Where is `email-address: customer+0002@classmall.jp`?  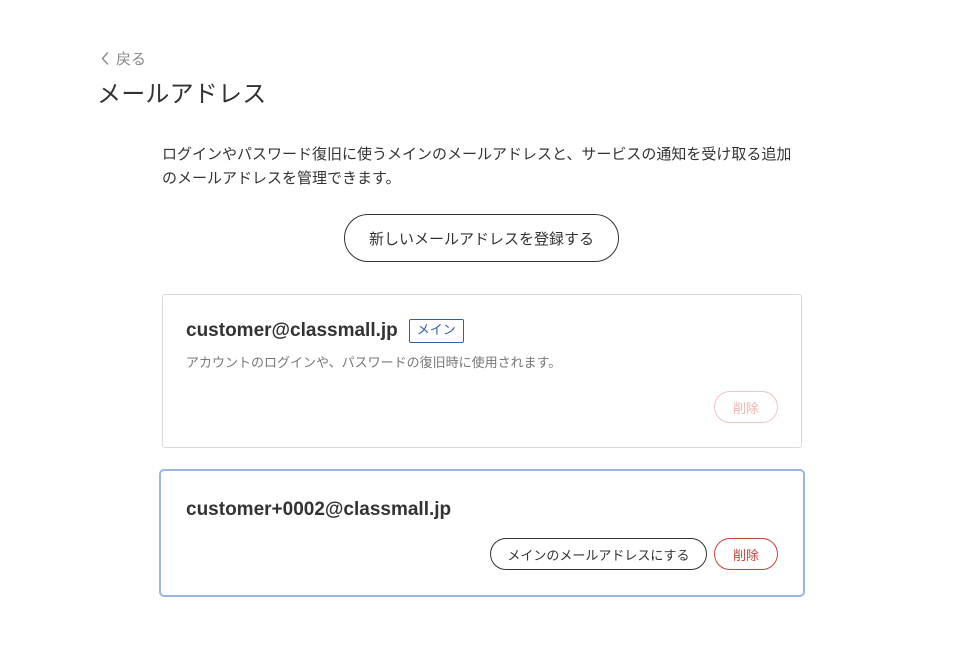 email-address: customer+0002@classmall.jp is located at coordinates (319, 509).